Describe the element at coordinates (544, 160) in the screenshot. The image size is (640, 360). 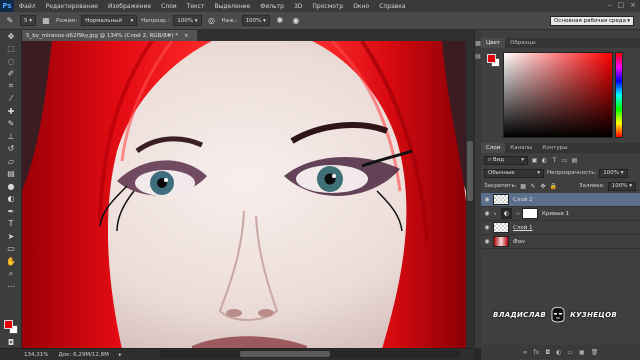
I see `filter-adjustment-icon: ◐` at that location.